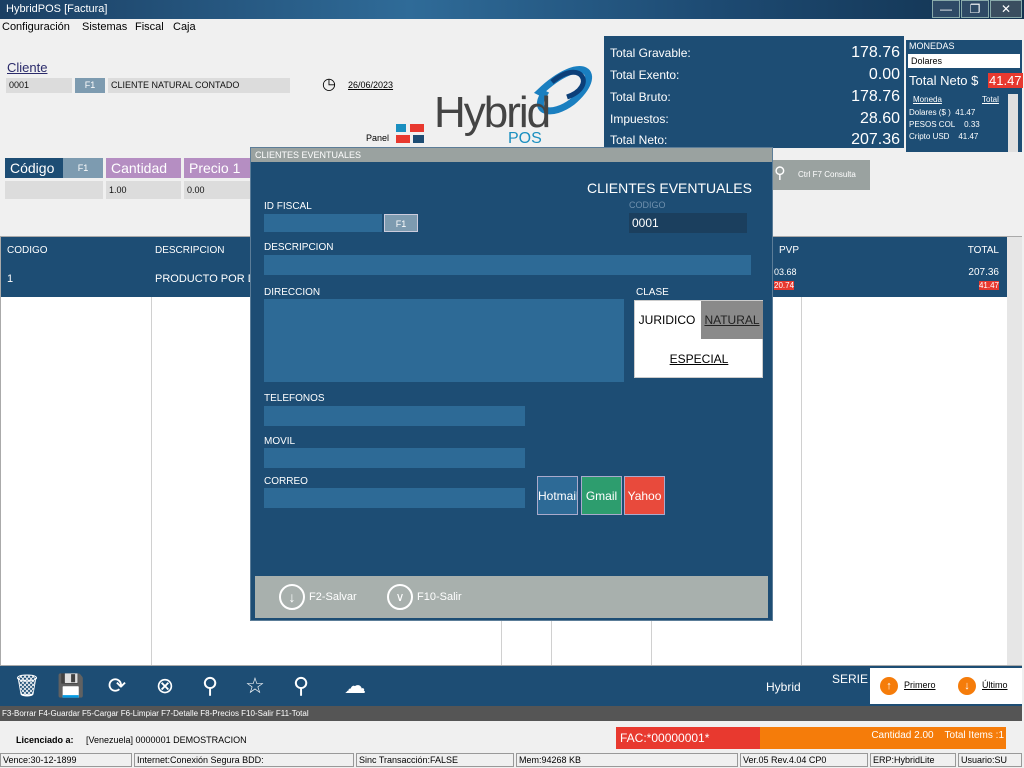 The image size is (1024, 768). I want to click on hotmail-button: Hotmail, so click(557, 495).